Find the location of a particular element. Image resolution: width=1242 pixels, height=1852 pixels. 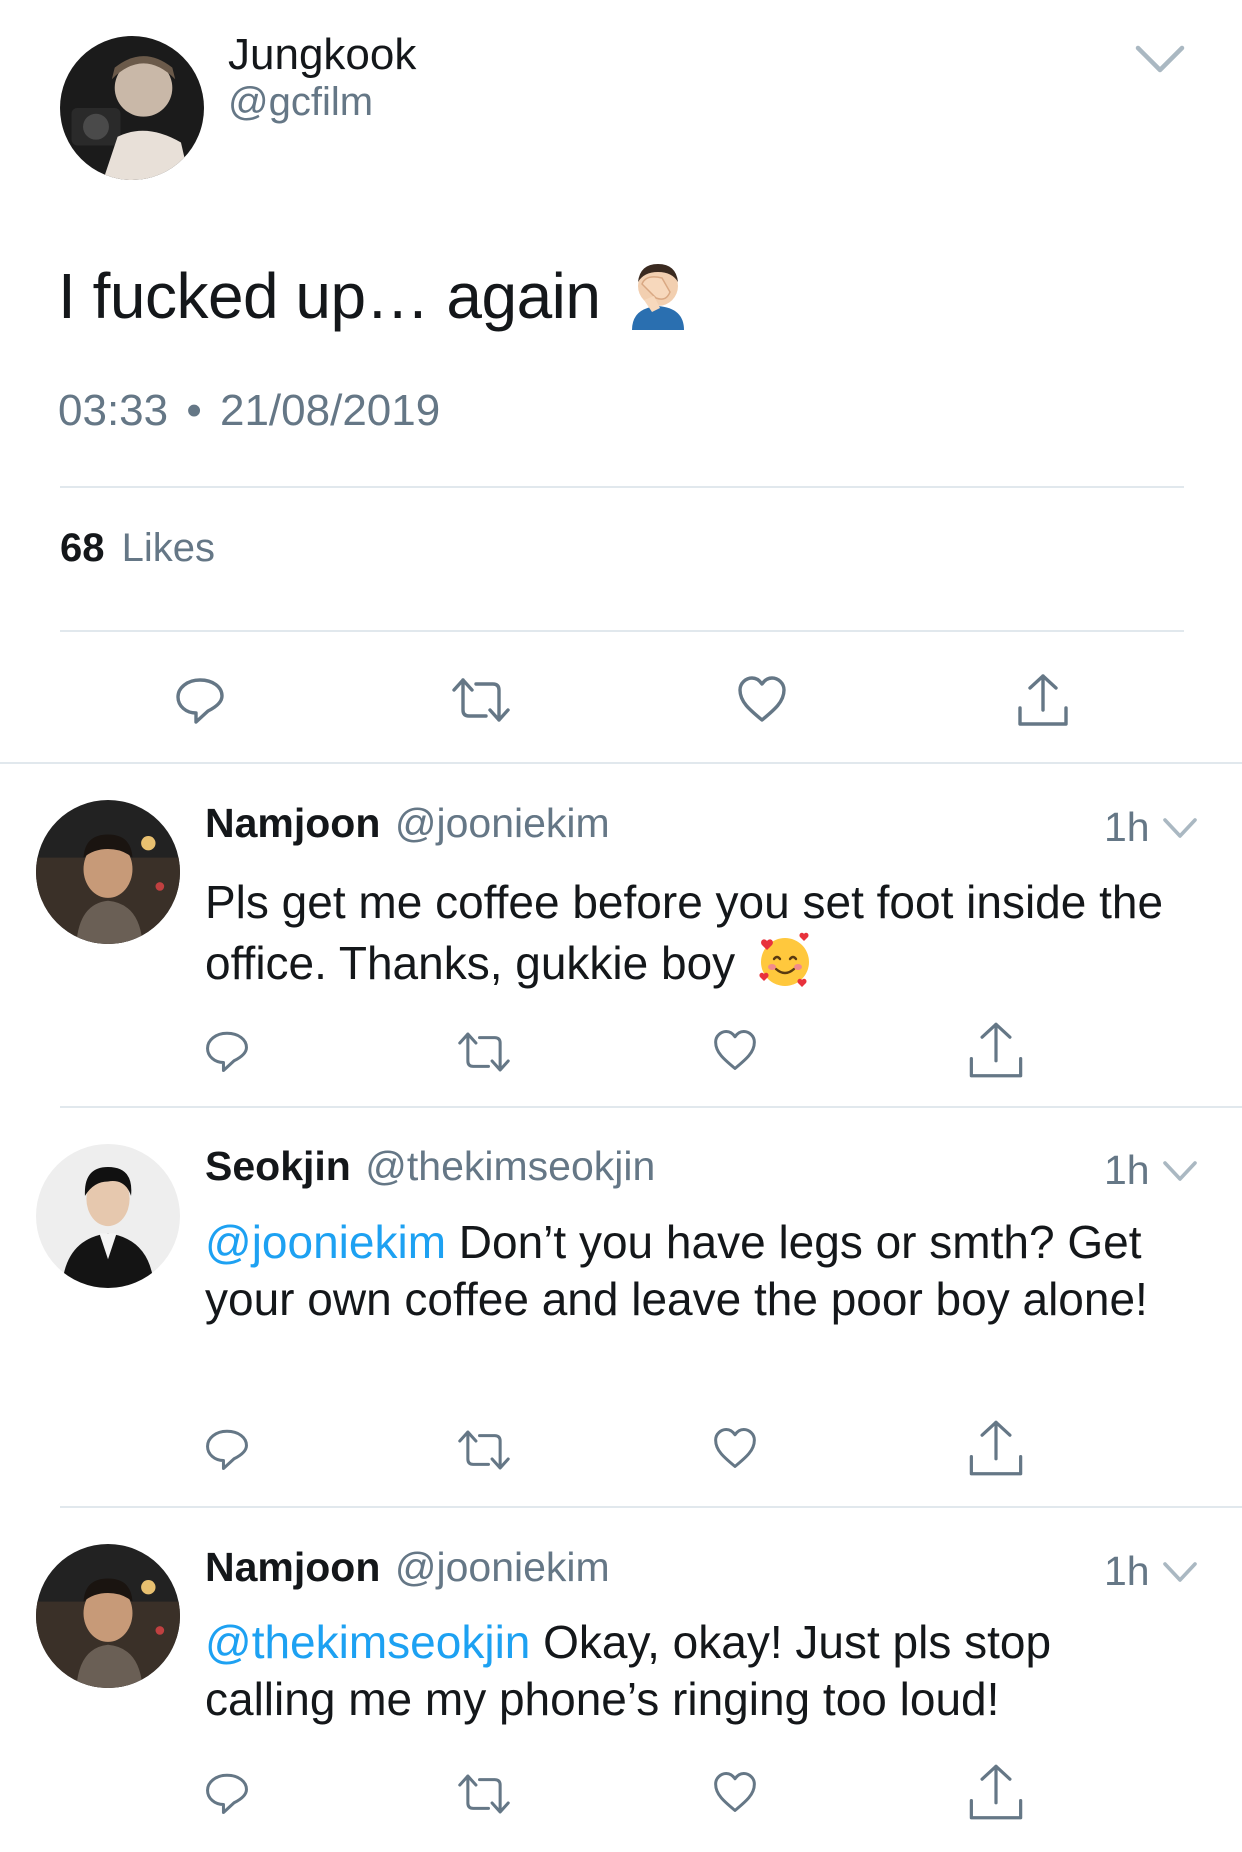

likes-label: Likes is located at coordinates (168, 548).